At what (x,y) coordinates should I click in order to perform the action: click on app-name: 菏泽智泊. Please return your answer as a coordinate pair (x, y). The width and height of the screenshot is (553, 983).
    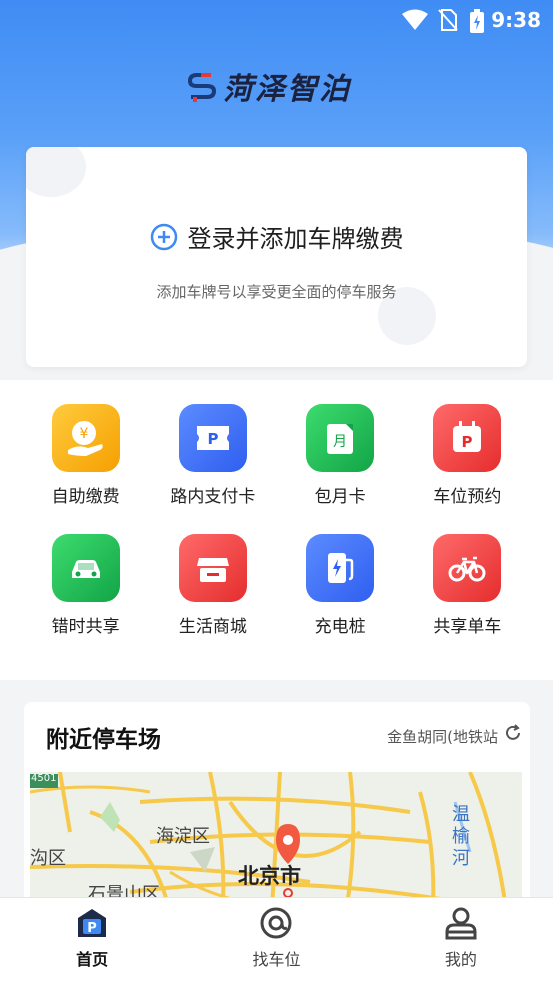
    Looking at the image, I should click on (287, 89).